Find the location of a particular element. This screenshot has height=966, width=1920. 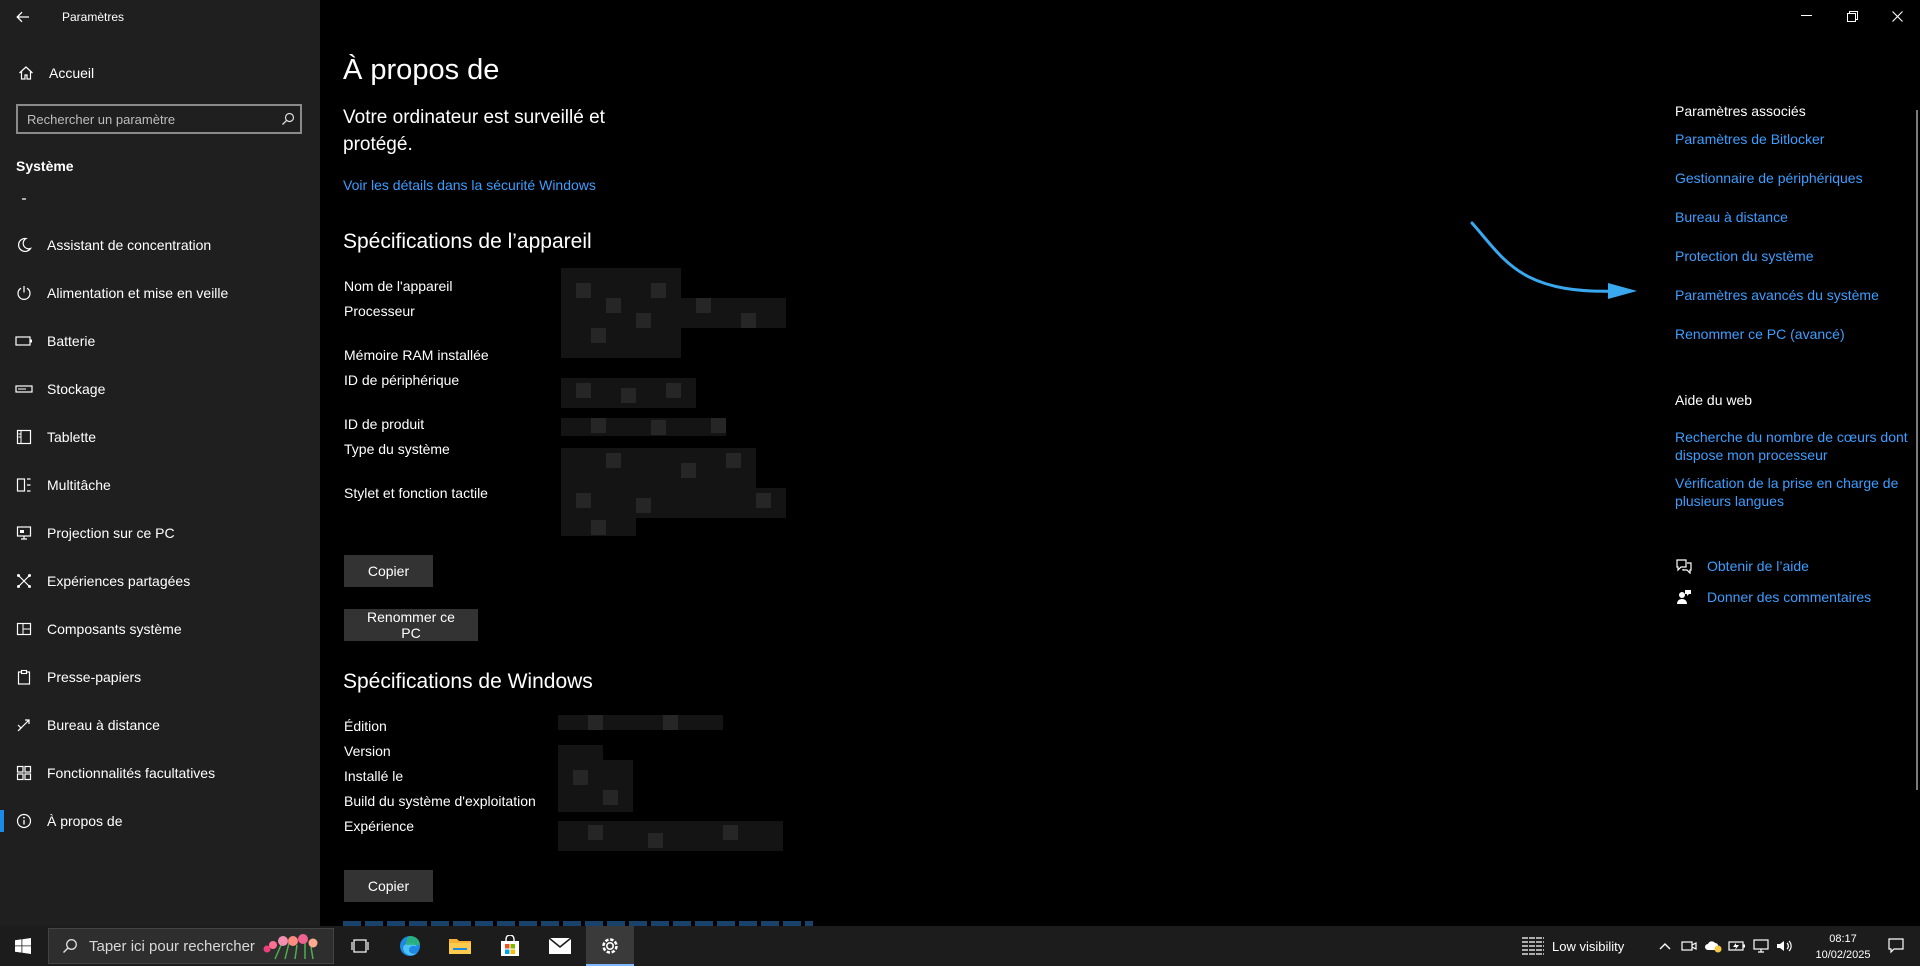

remote-desktop-link: Bureau à distance is located at coordinates (1795, 217).